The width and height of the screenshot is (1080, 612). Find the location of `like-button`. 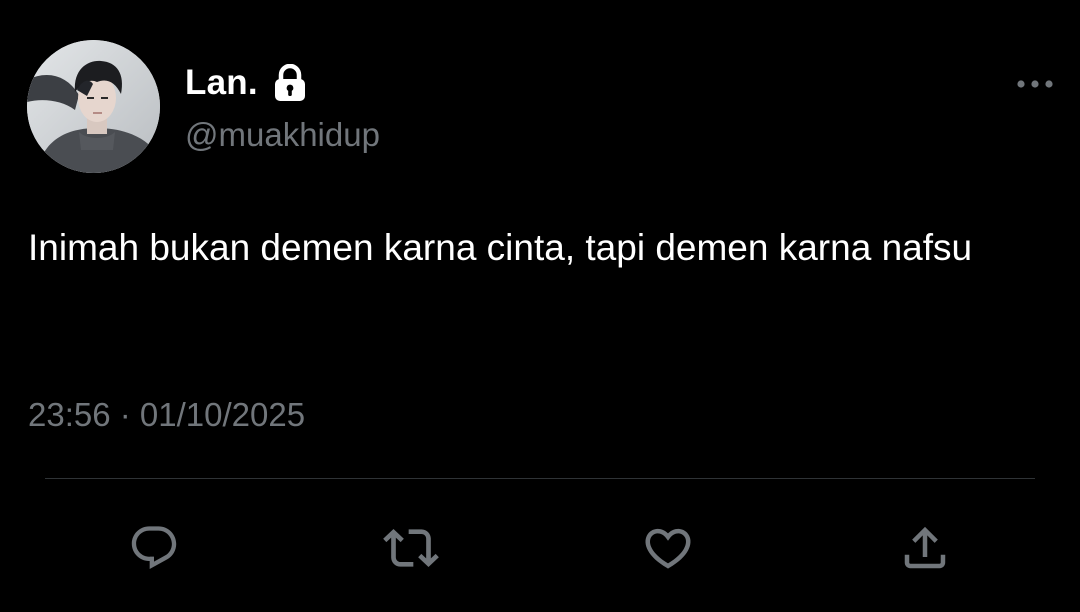

like-button is located at coordinates (668, 548).